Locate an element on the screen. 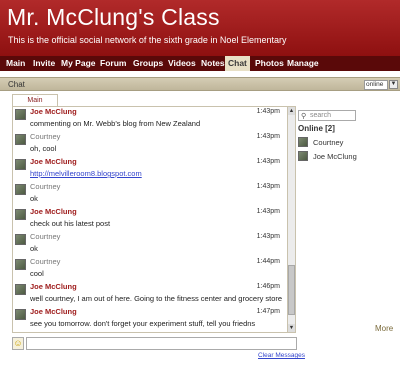 The width and height of the screenshot is (400, 368). message-text: cool is located at coordinates (37, 273).